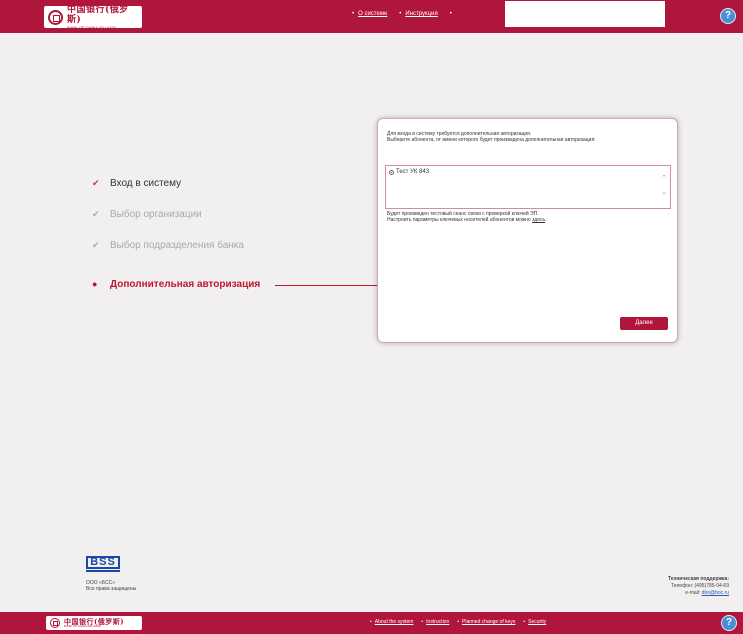 The height and width of the screenshot is (634, 743). What do you see at coordinates (644, 323) in the screenshot?
I see `next-button: Далее` at bounding box center [644, 323].